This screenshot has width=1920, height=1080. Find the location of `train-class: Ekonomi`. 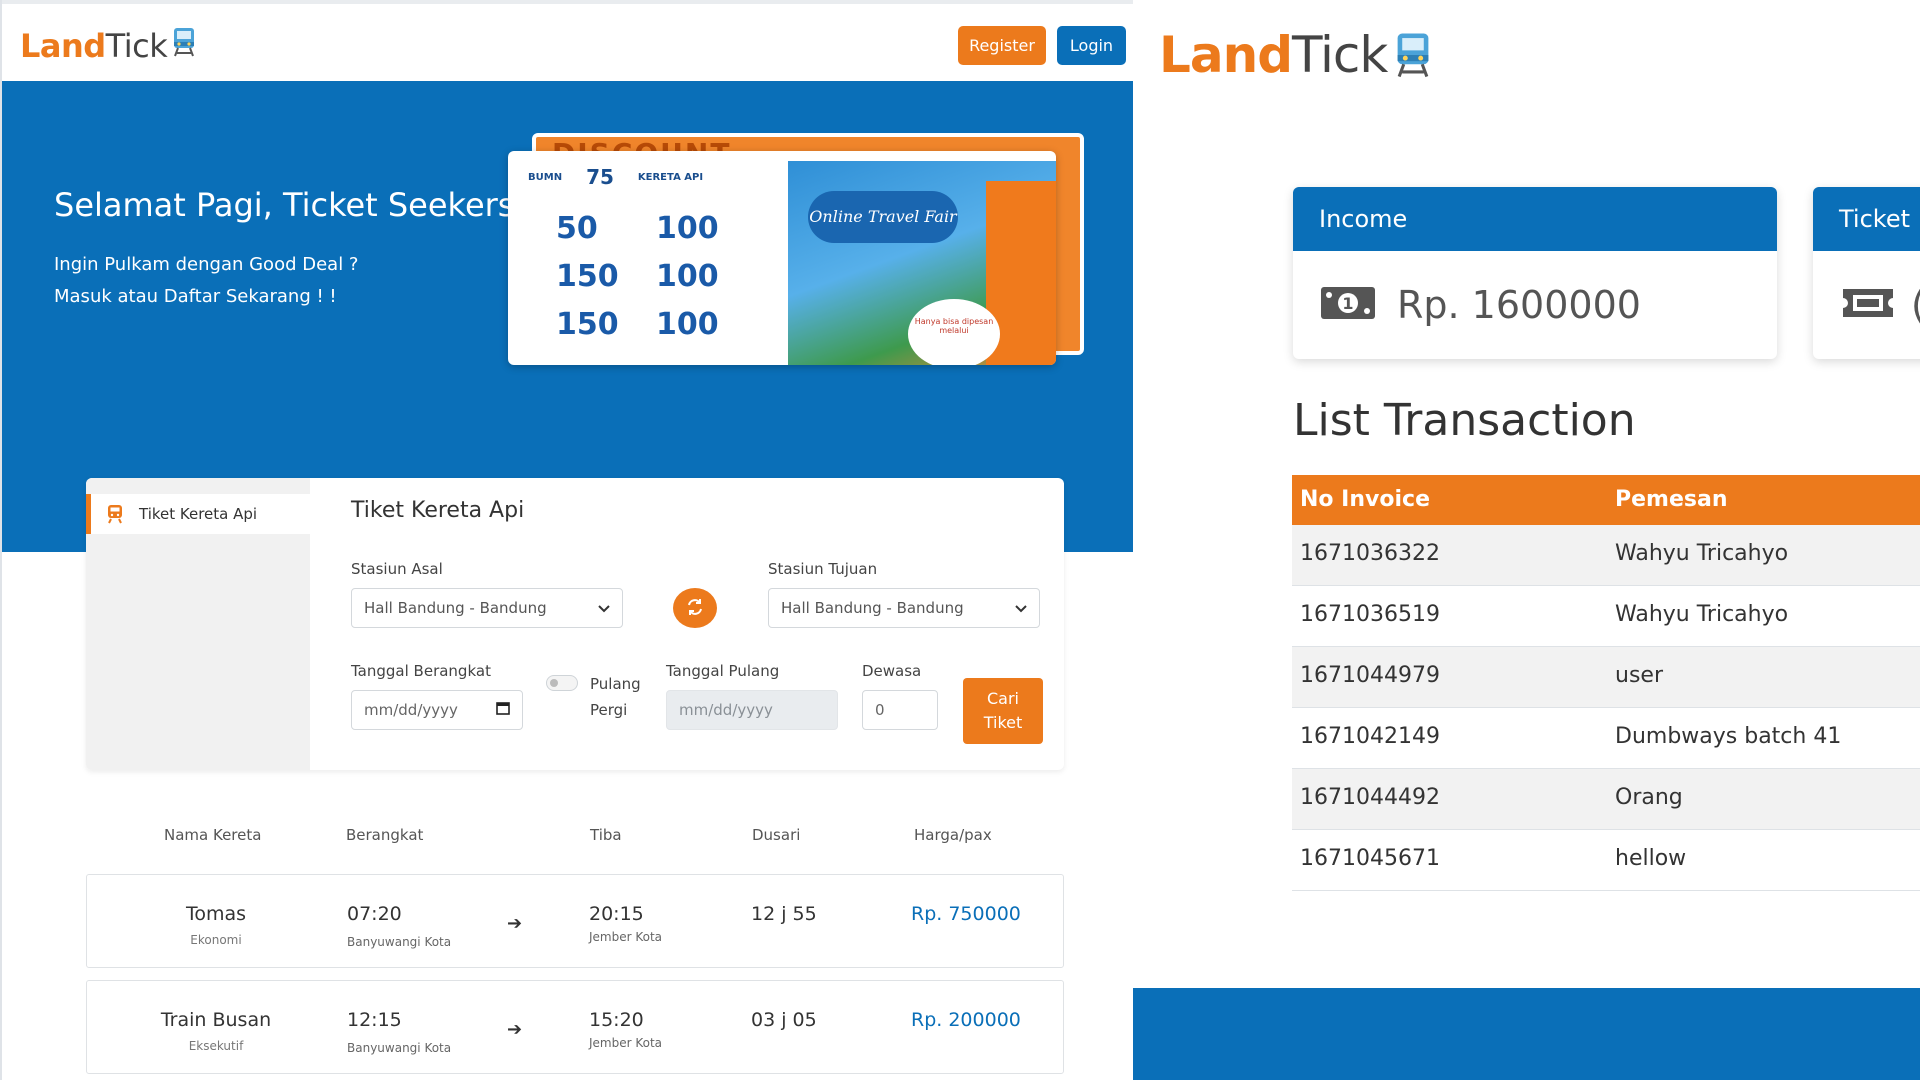

train-class: Ekonomi is located at coordinates (216, 940).